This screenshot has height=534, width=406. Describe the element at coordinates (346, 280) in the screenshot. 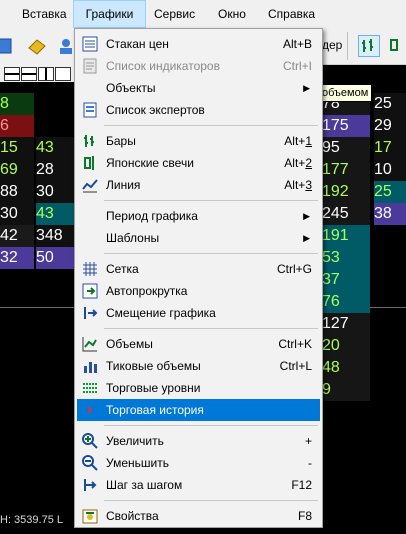

I see `volume-cell: 37` at that location.